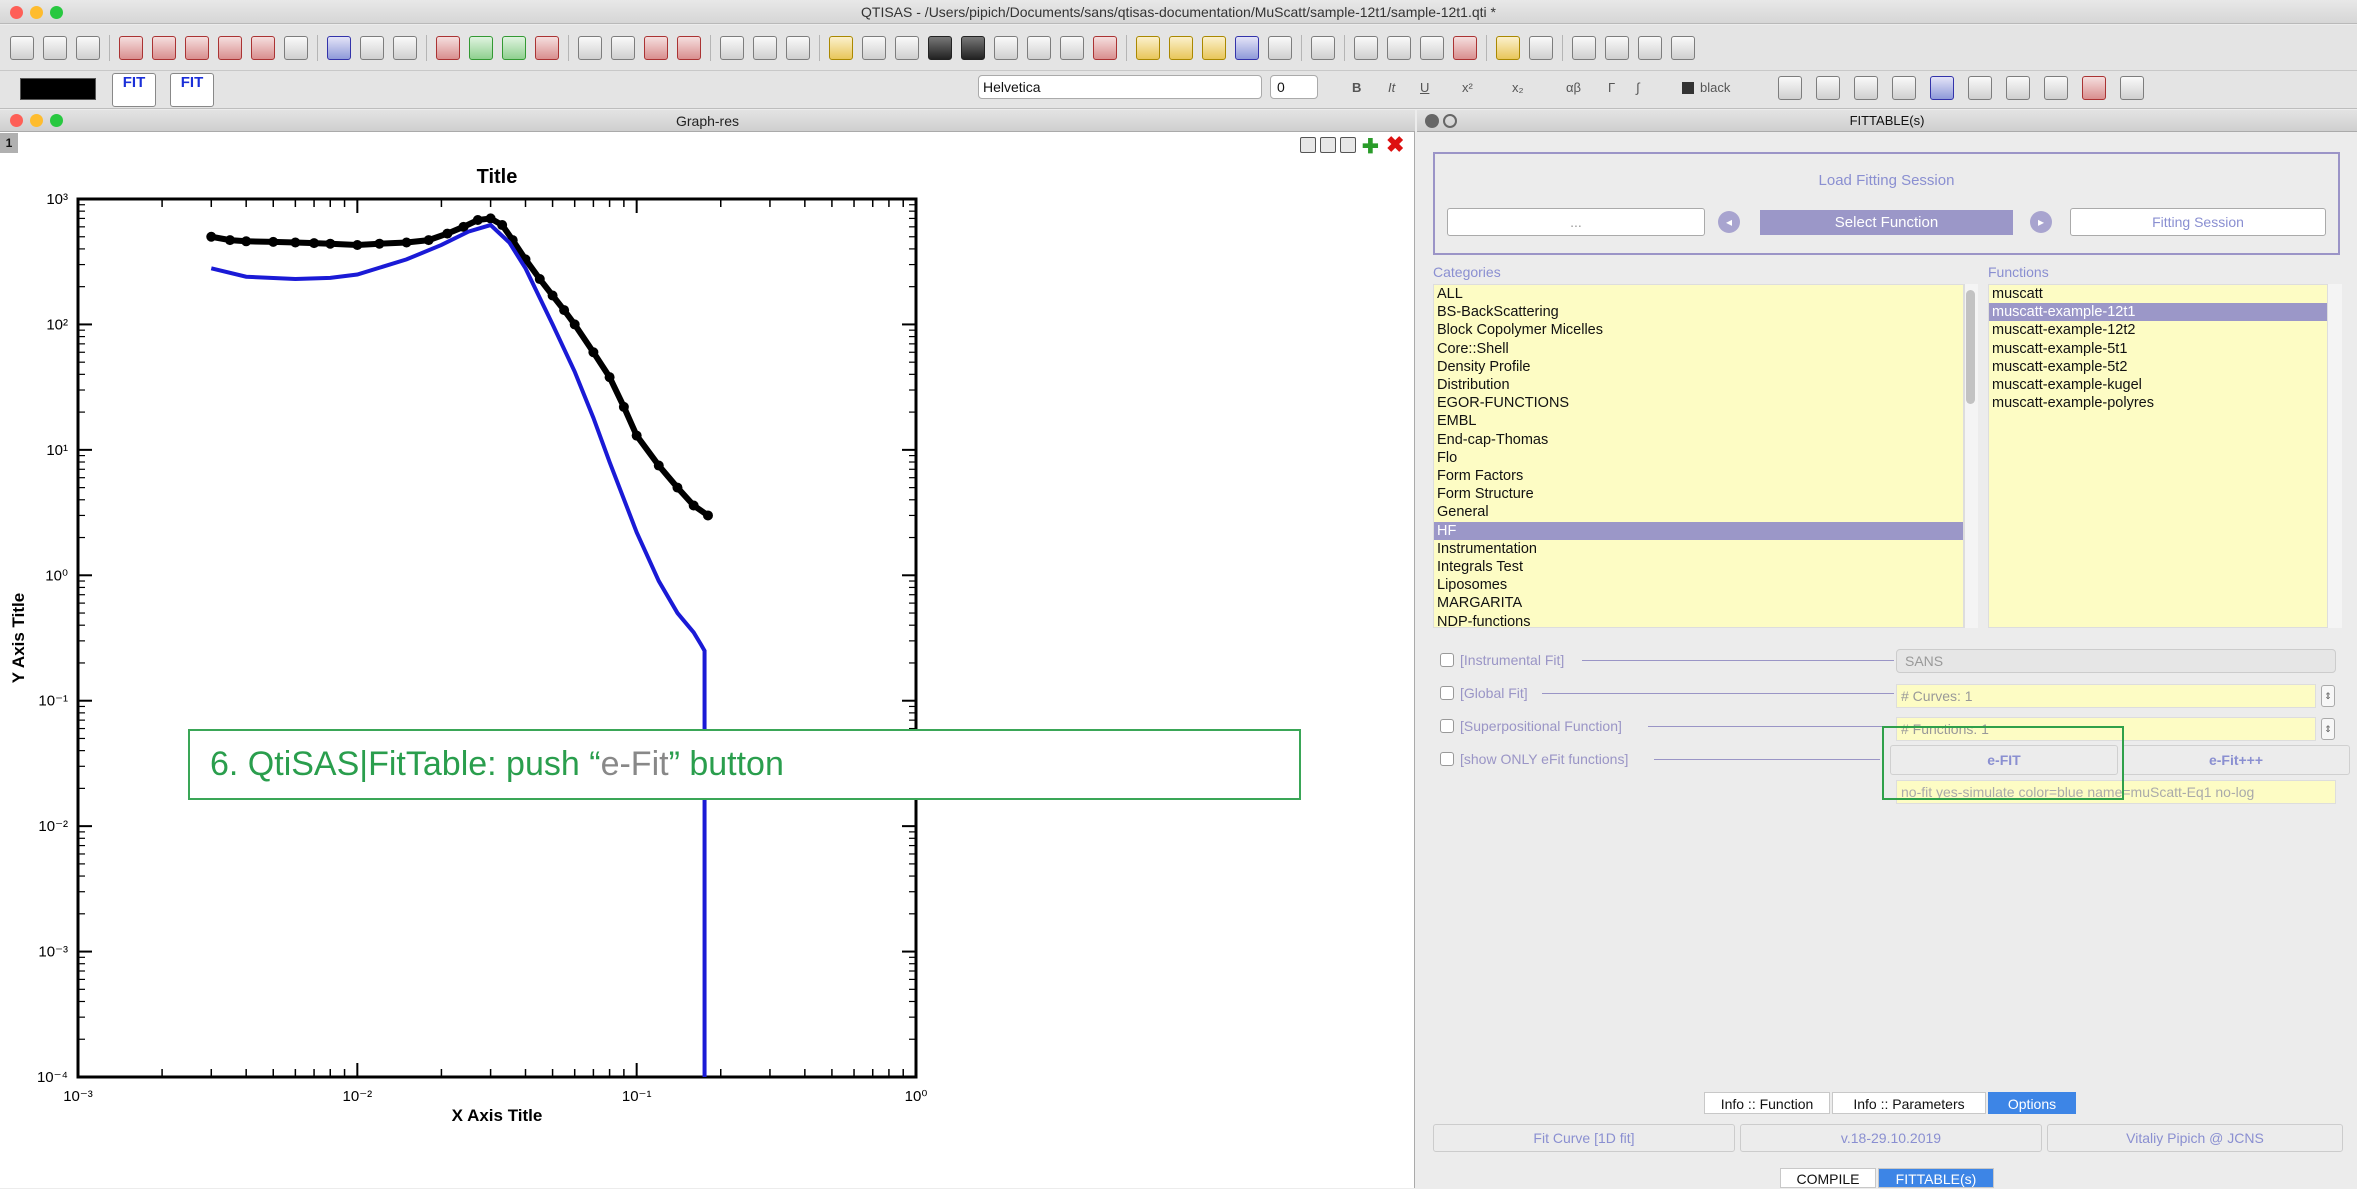 Image resolution: width=2357 pixels, height=1189 pixels. Describe the element at coordinates (1790, 88) in the screenshot. I see `line-style-icon` at that location.